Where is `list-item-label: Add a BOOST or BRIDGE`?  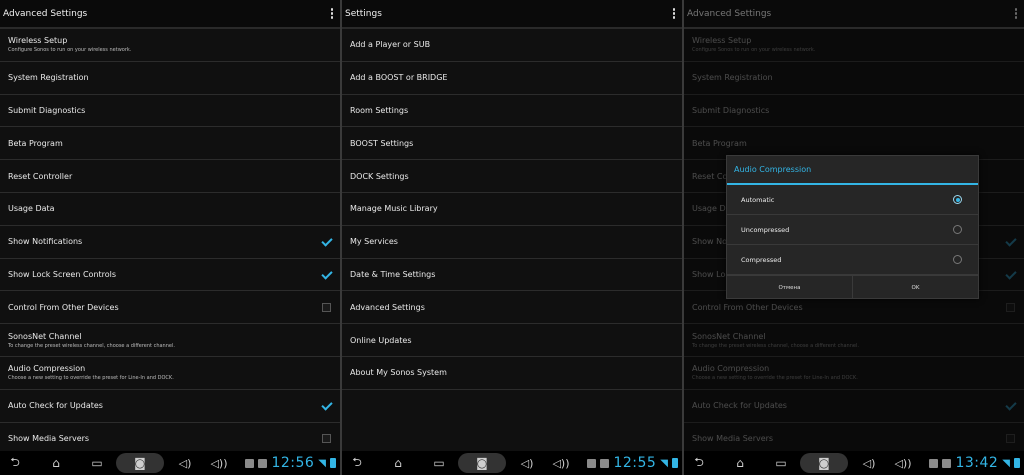
list-item-label: Add a BOOST or BRIDGE is located at coordinates (399, 78).